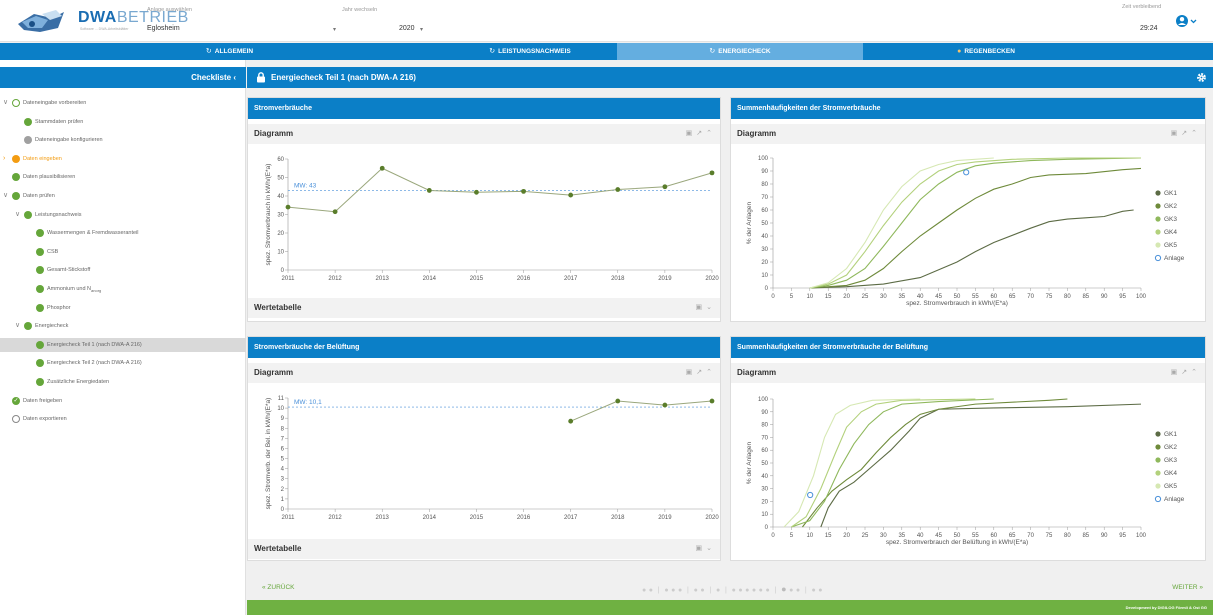 Image resolution: width=1213 pixels, height=615 pixels. I want to click on tab-energiecheck: ↻ ENERGIECHECK, so click(740, 51).